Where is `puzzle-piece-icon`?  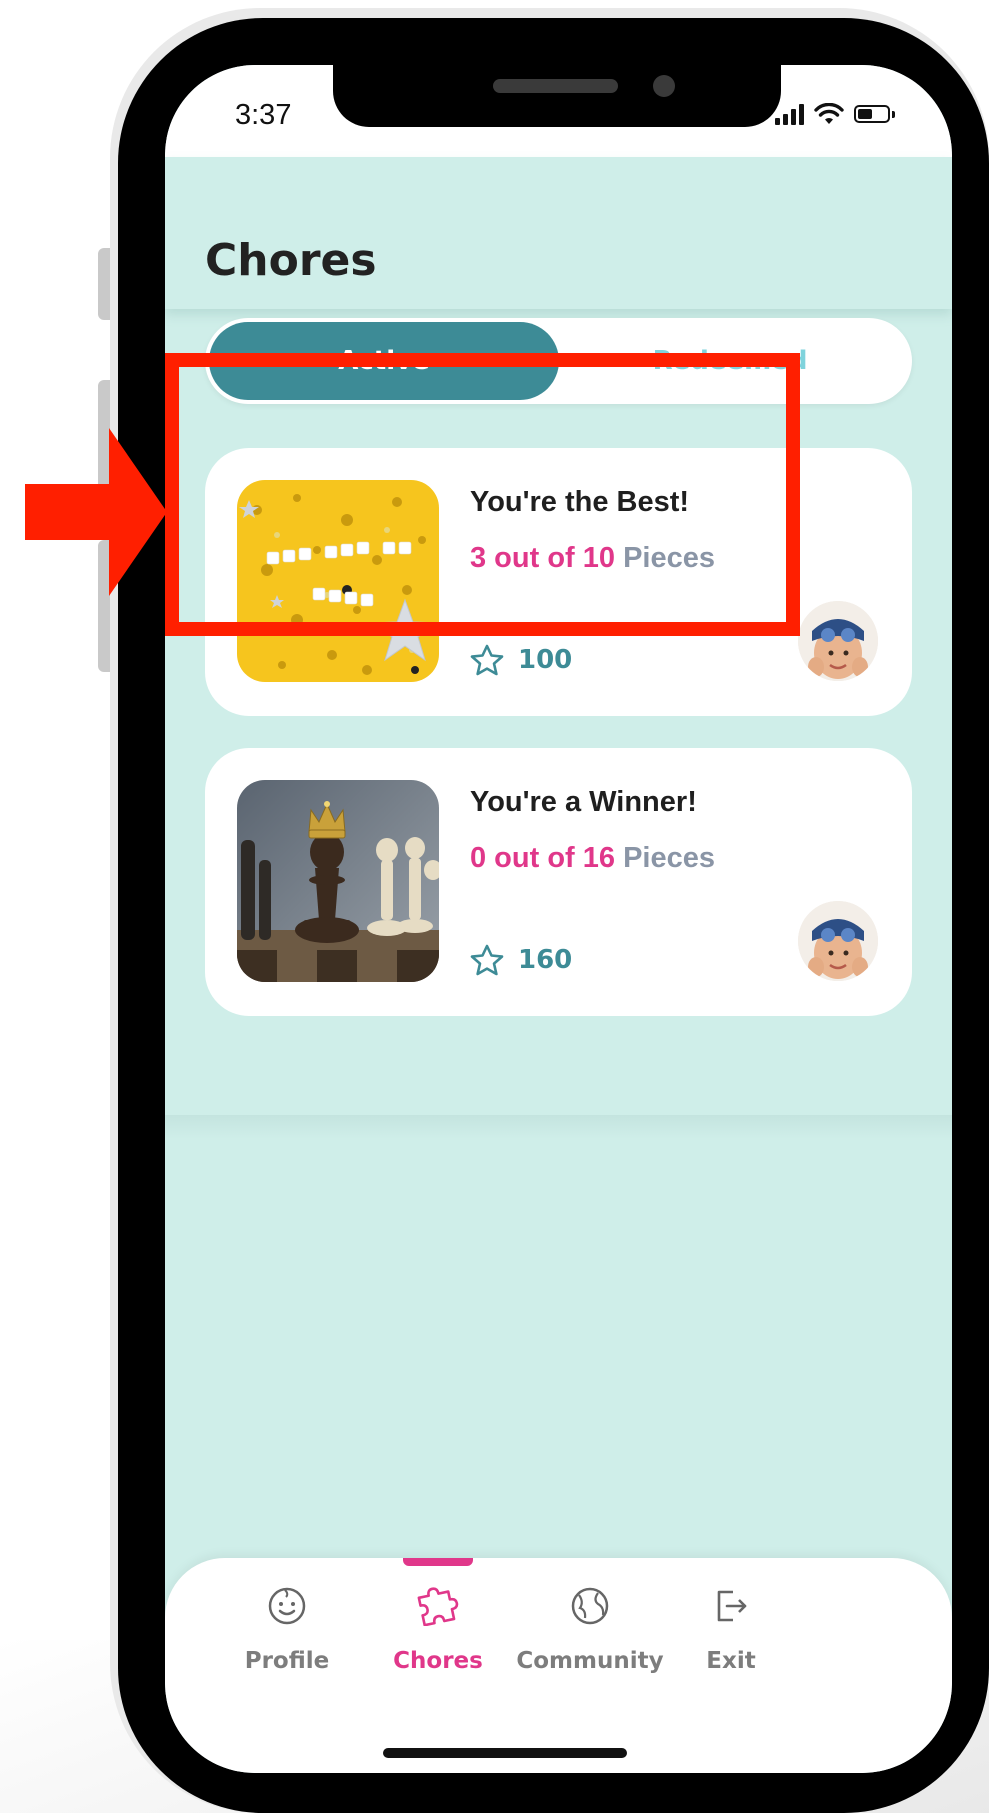
puzzle-piece-icon is located at coordinates (438, 1606).